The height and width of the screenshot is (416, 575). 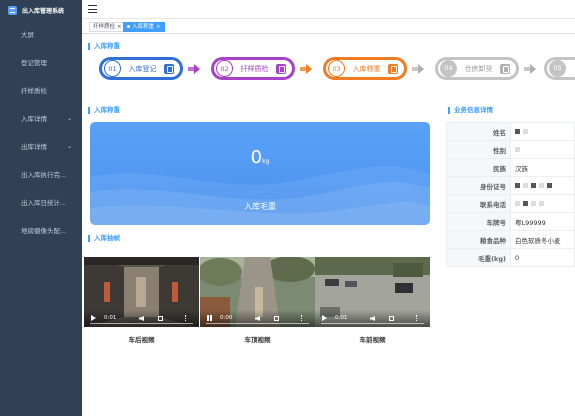 What do you see at coordinates (470, 110) in the screenshot?
I see `info-section-title: 业务信息详情` at bounding box center [470, 110].